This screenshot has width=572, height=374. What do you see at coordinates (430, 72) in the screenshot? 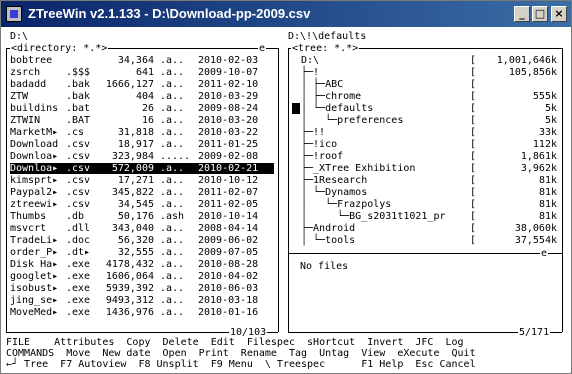
I see `tree-node: ├─! [105,856k` at bounding box center [430, 72].